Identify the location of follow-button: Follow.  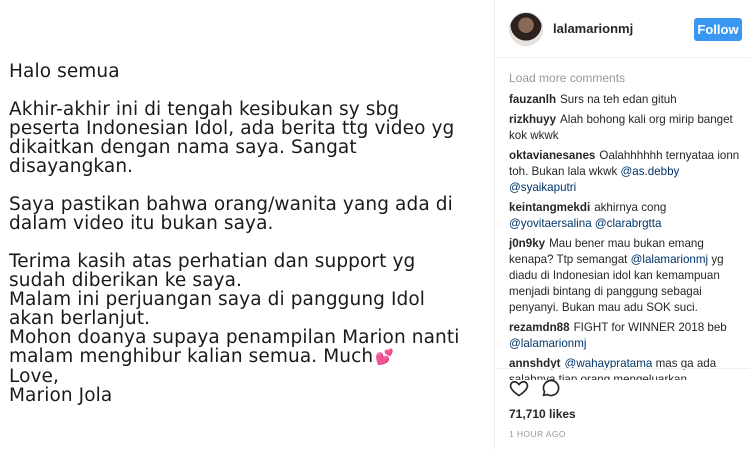
(718, 29).